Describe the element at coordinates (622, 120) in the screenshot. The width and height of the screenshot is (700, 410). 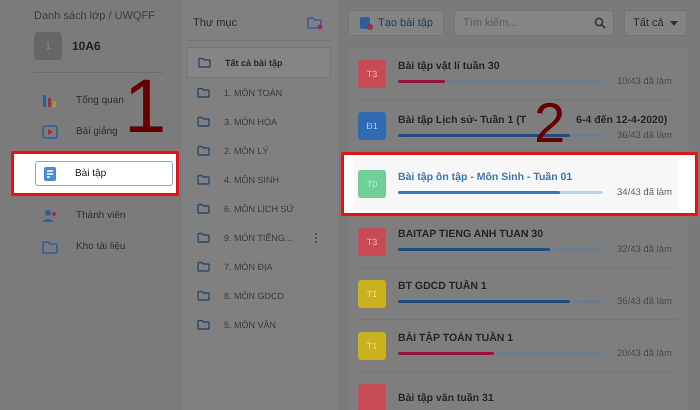
I see `assignment-title: 6-4 đến 12-4-2020)` at that location.